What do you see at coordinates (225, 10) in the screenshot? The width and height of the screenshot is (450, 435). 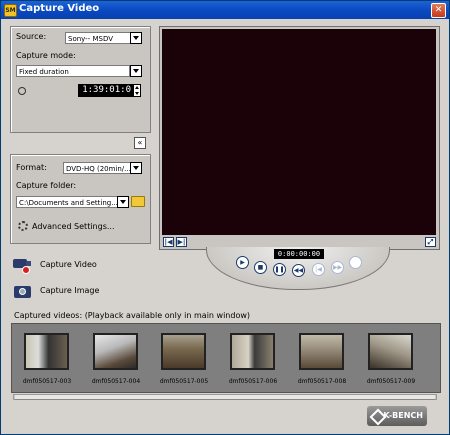 I see `title-bar: SM Capture Video ✕` at bounding box center [225, 10].